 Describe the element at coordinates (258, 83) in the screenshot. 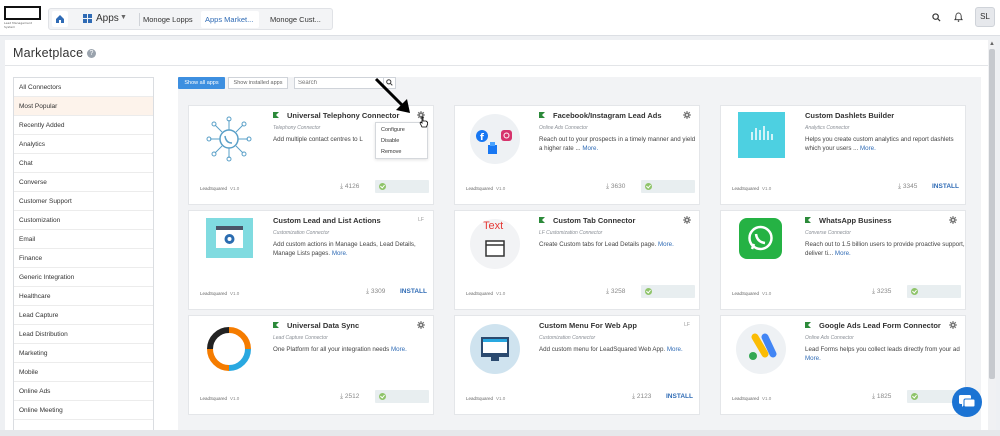

I see `show-installed-apps-button: Show installed apps` at that location.